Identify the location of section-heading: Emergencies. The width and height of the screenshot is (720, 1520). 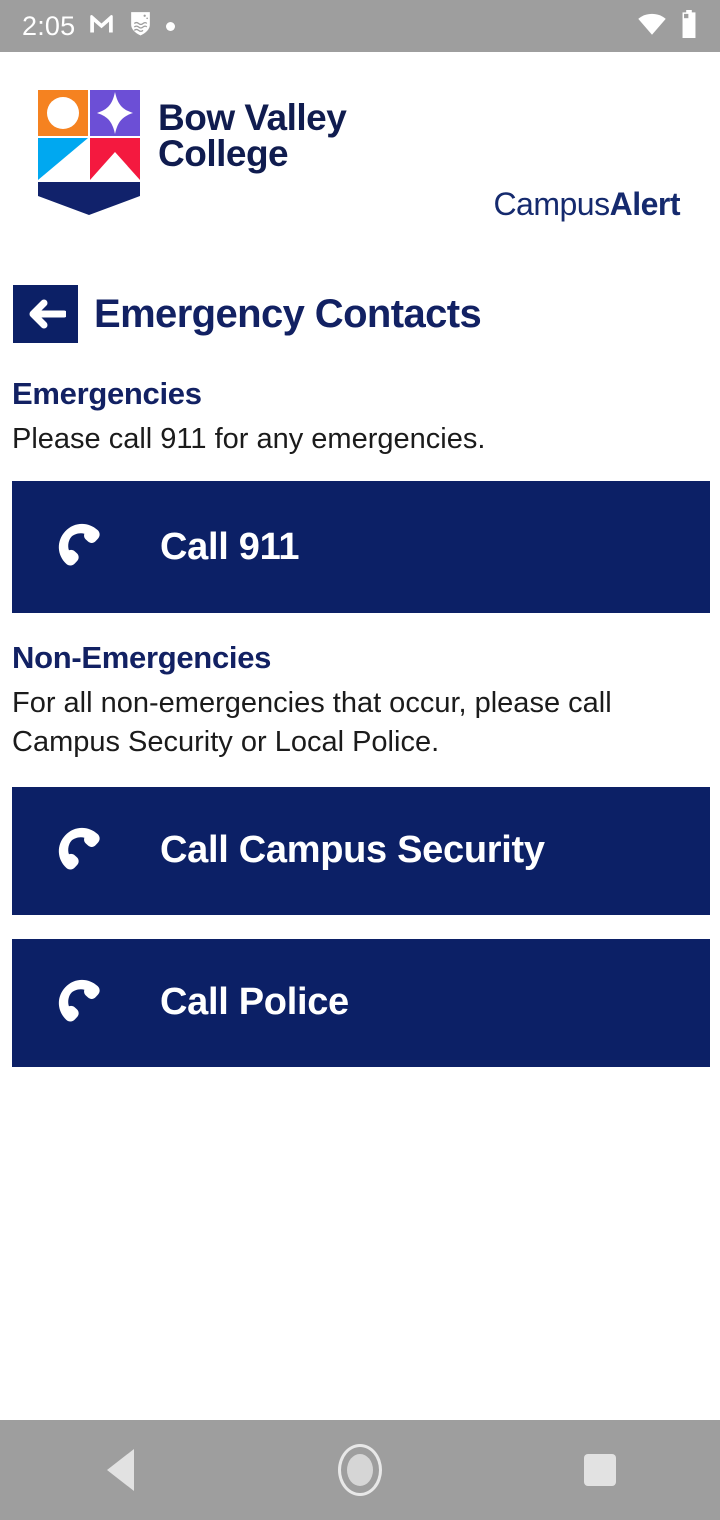
(107, 393).